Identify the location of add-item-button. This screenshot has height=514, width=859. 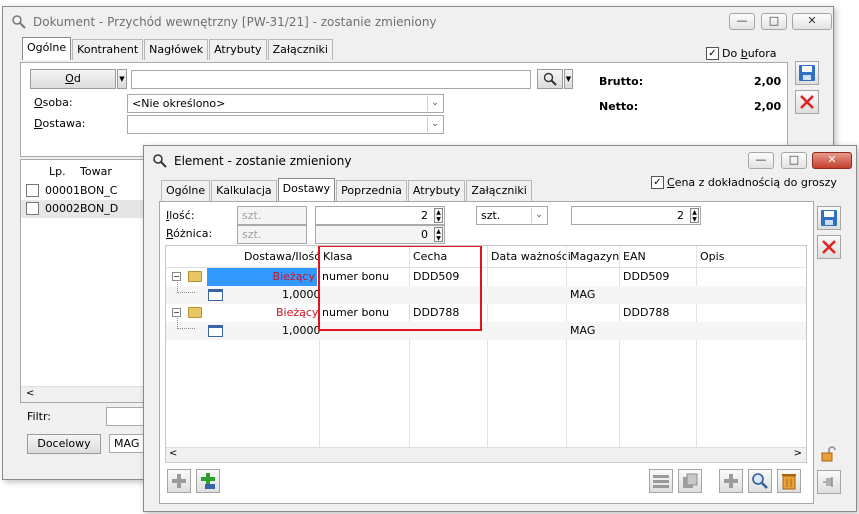
(731, 481).